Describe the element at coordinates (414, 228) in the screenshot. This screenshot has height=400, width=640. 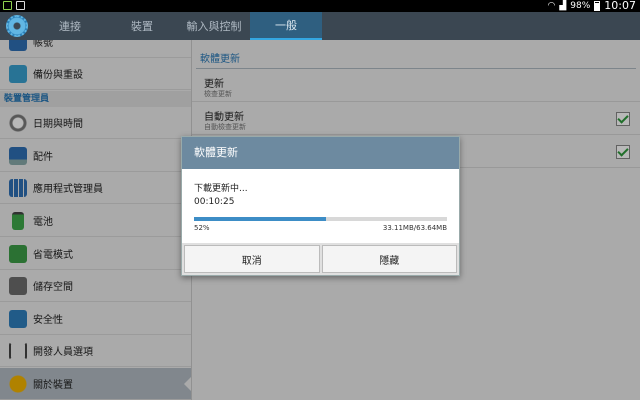
I see `download-size: 33.11MB/63.64MB` at that location.